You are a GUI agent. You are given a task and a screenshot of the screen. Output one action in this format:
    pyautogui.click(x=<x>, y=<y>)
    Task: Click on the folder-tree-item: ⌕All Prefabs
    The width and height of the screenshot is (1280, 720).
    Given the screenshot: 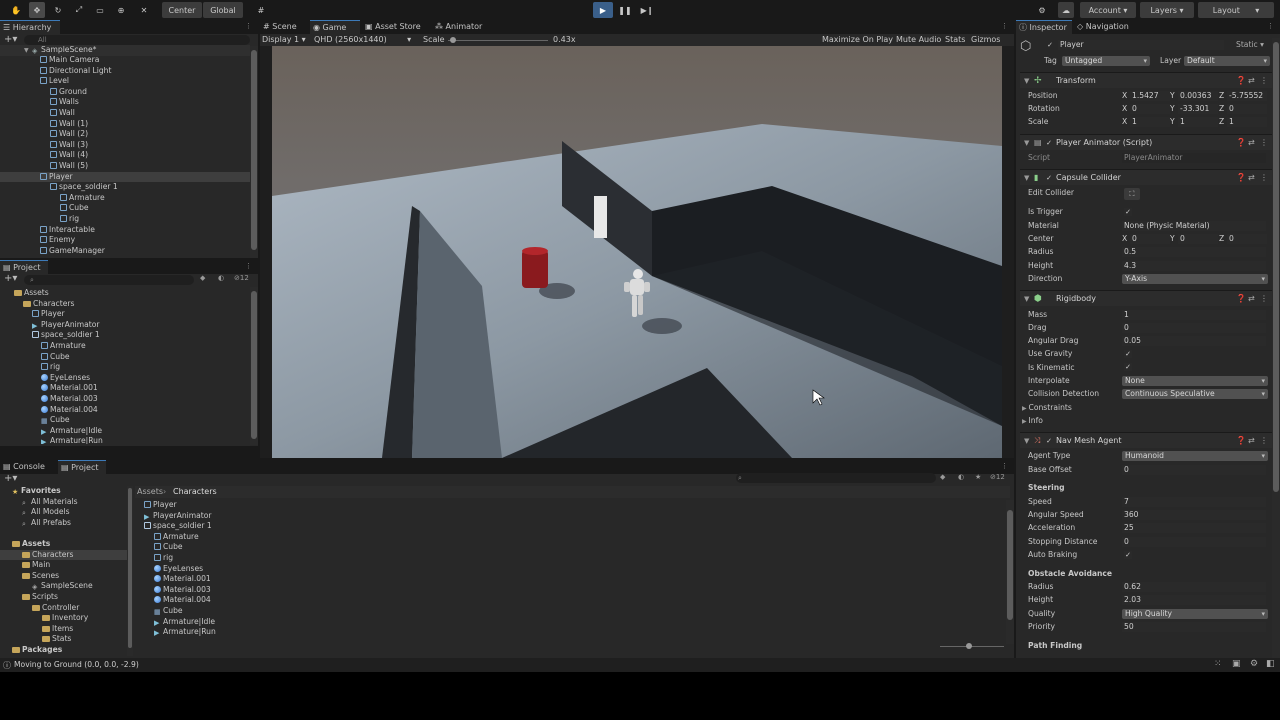 What is the action you would take?
    pyautogui.click(x=63, y=523)
    